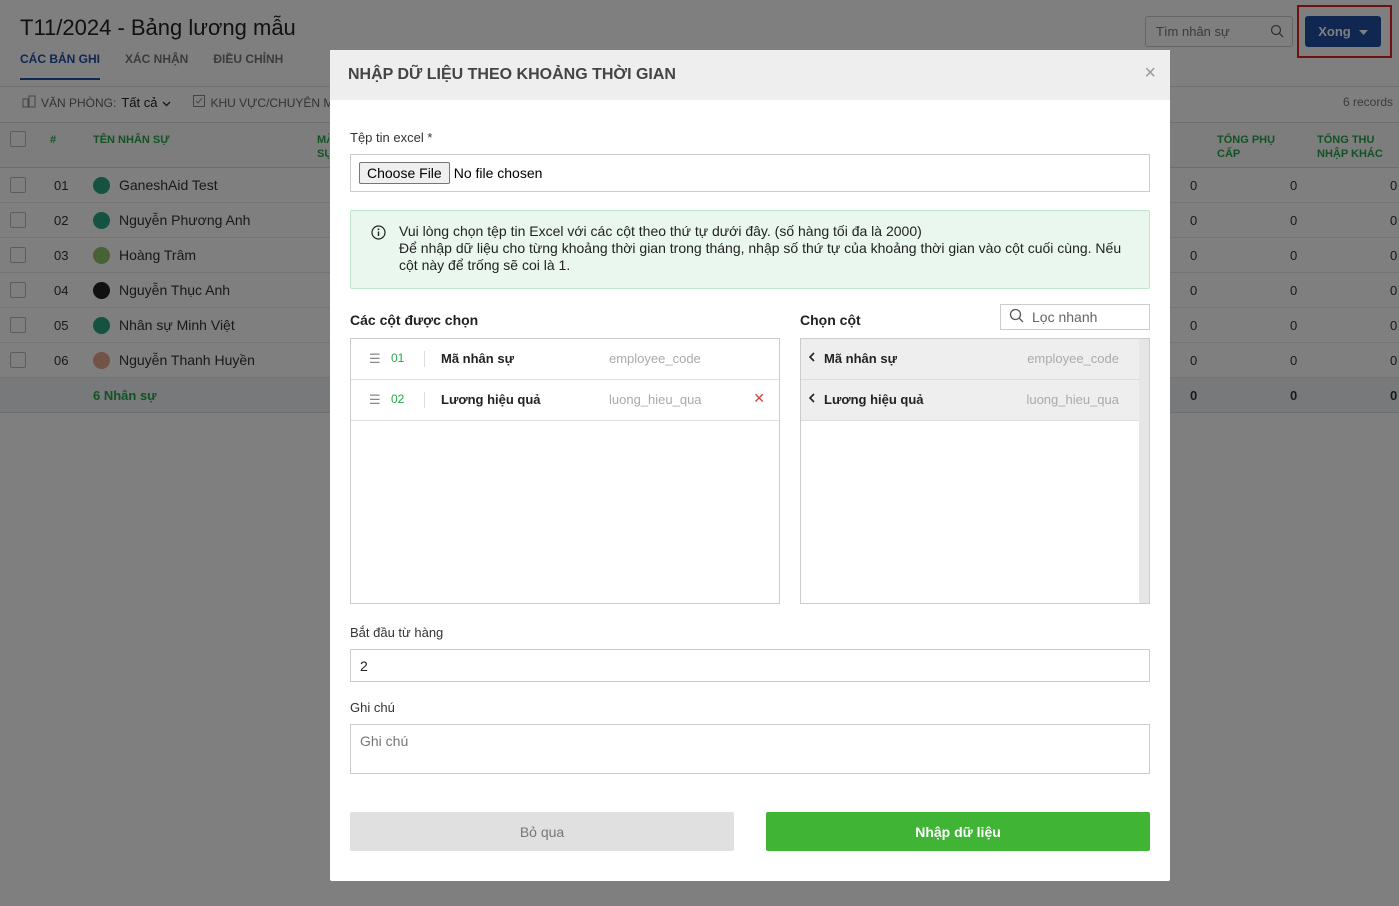 This screenshot has width=1399, height=906. I want to click on file-status: No file chosen, so click(498, 173).